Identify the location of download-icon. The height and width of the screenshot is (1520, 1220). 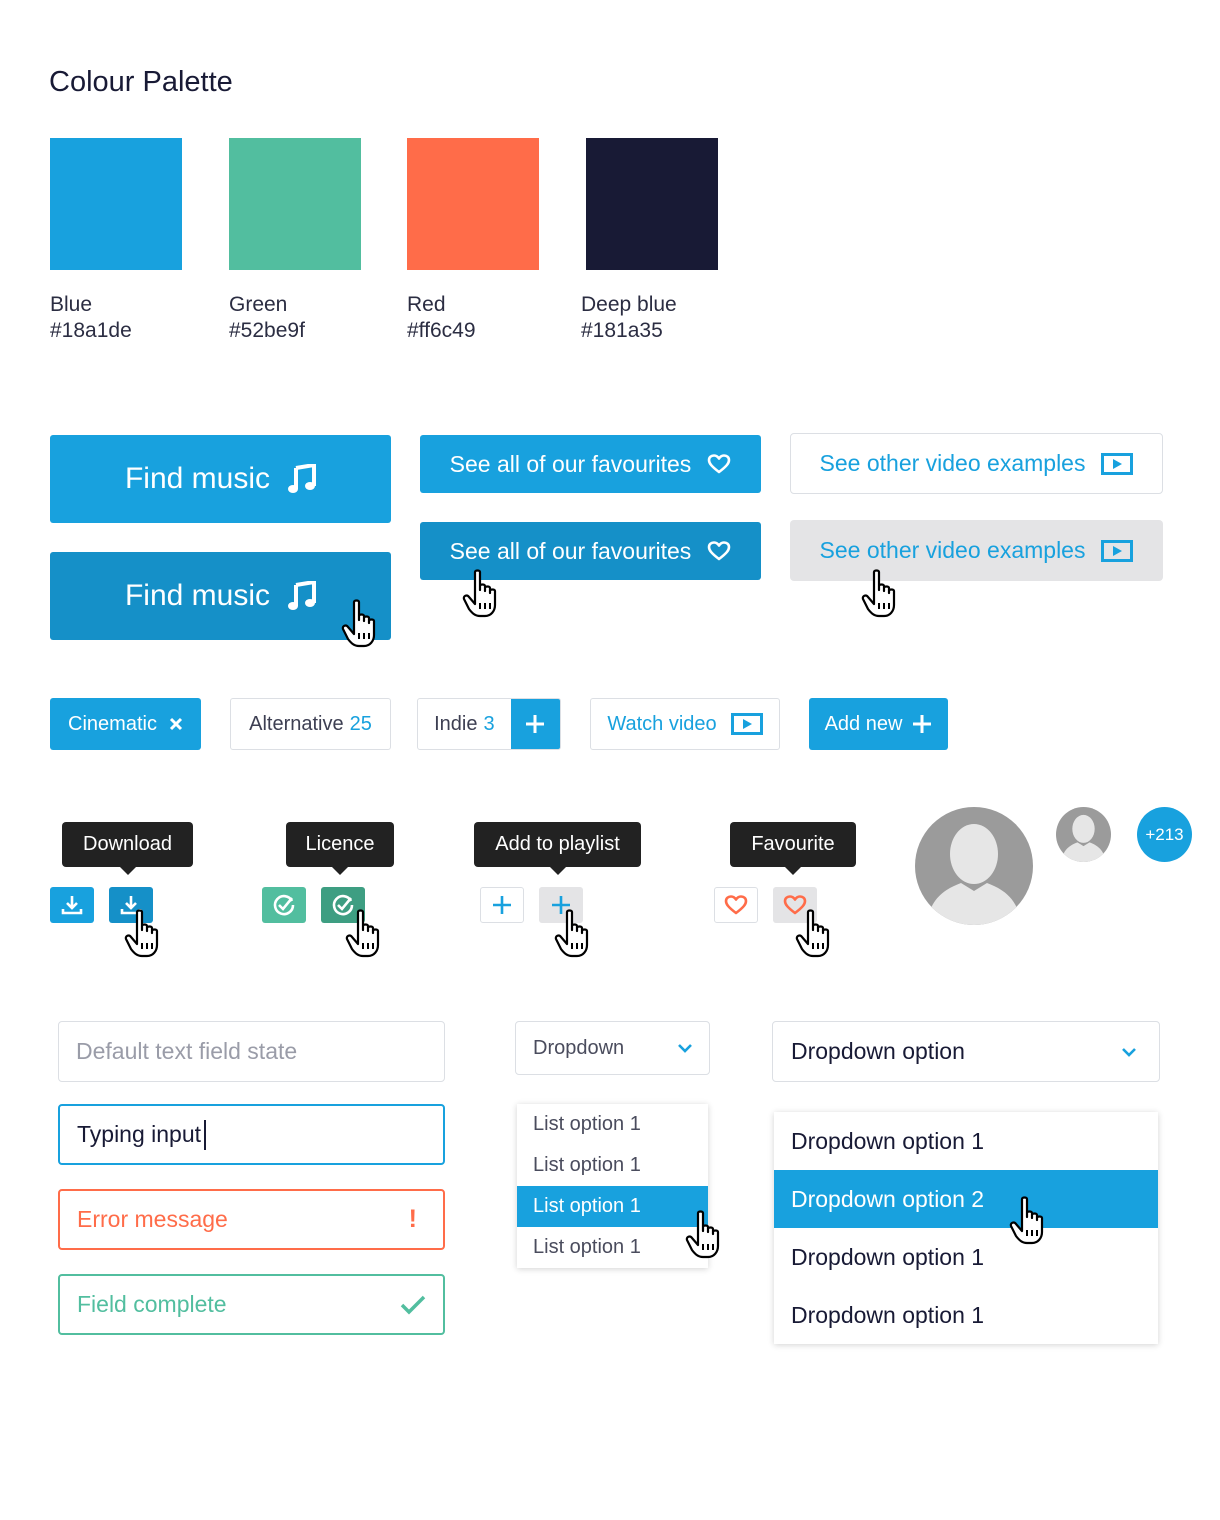
(72, 905).